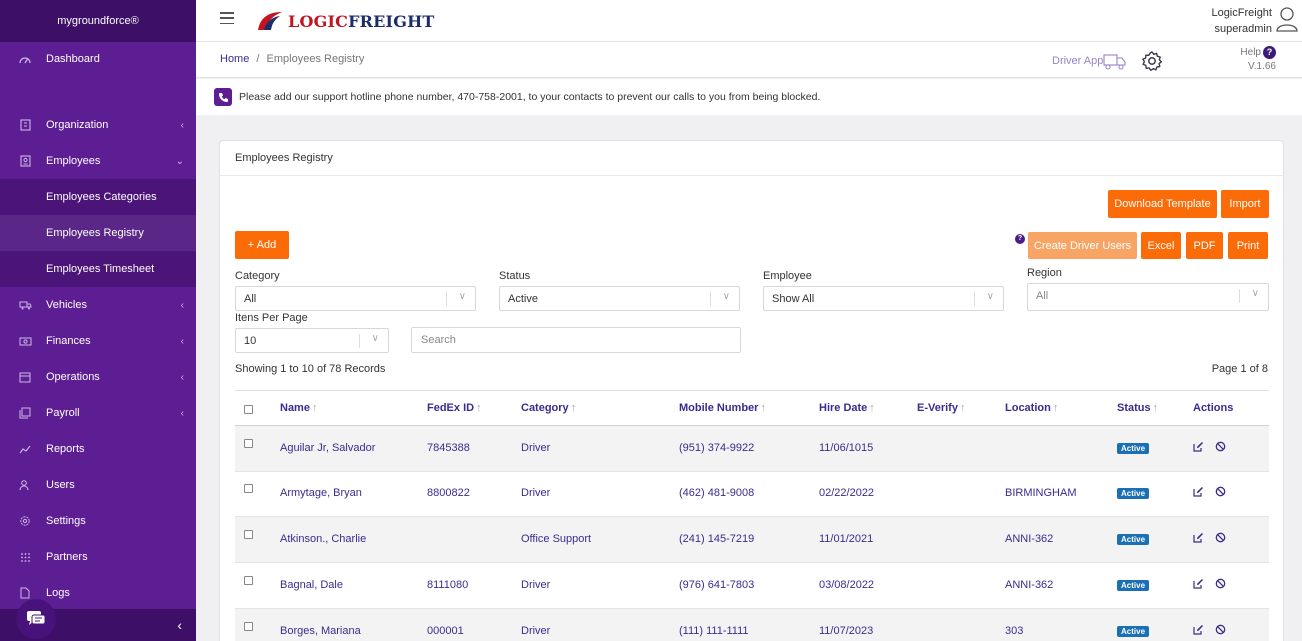  I want to click on logo: LOGICFREIGHT, so click(345, 21).